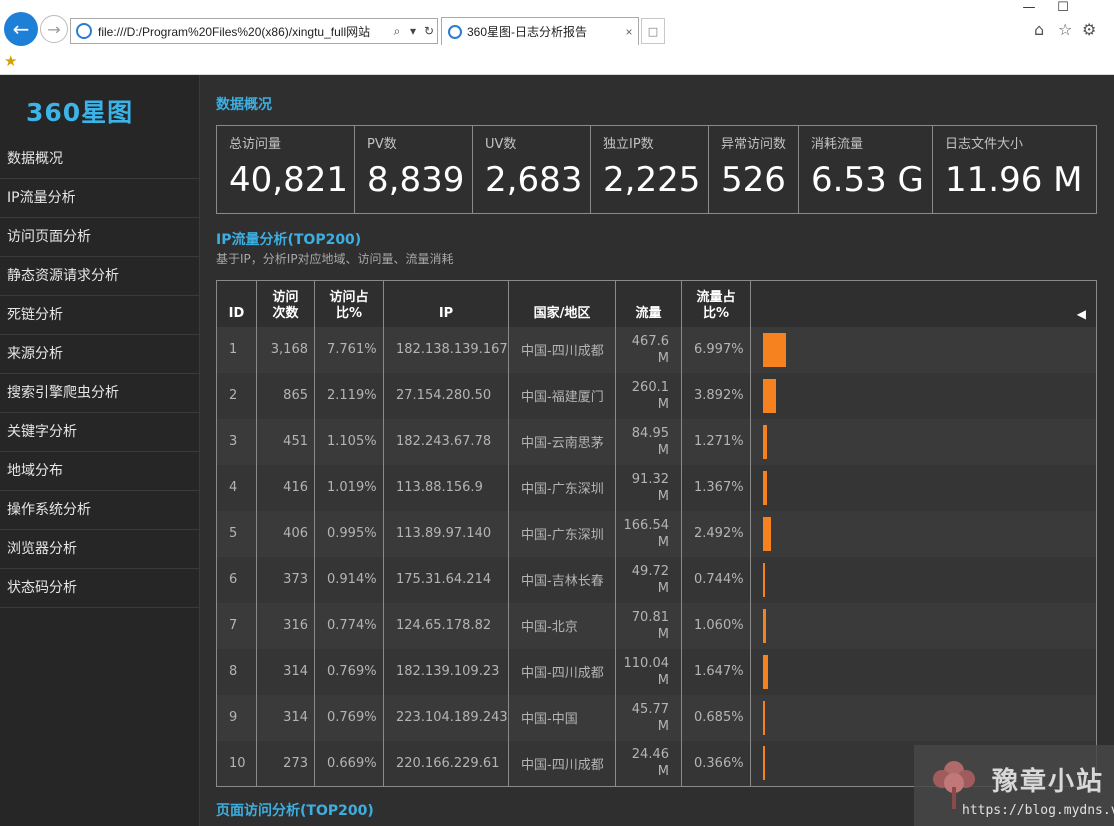  What do you see at coordinates (236, 303) in the screenshot?
I see `col-id: ID` at bounding box center [236, 303].